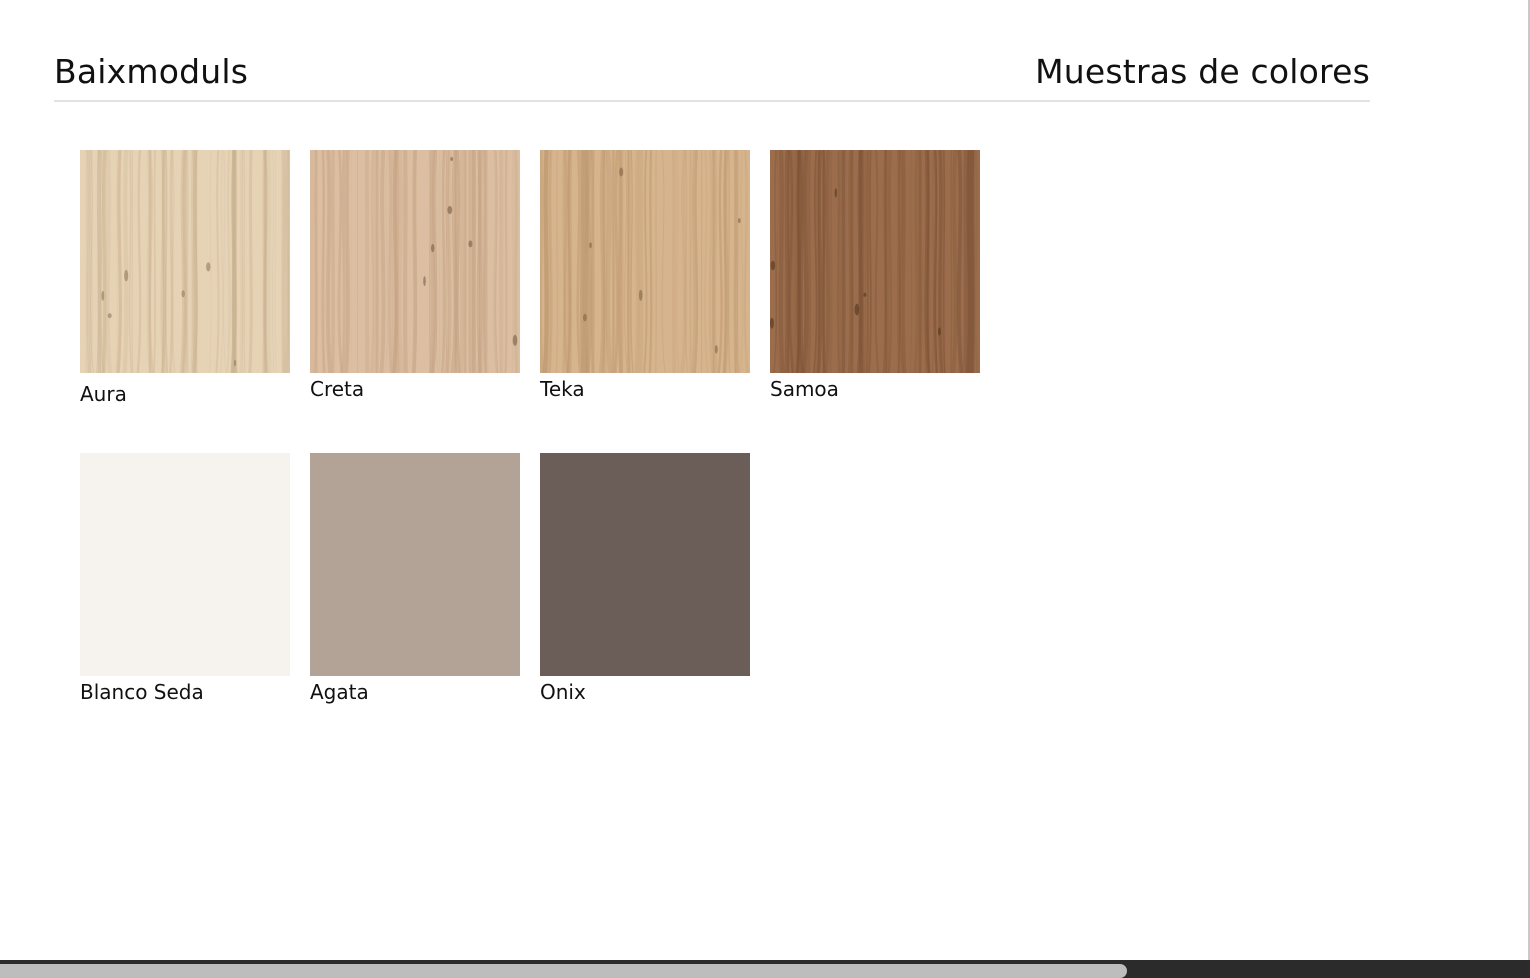 This screenshot has height=978, width=1530. I want to click on swatch-creta: Creta, so click(415, 275).